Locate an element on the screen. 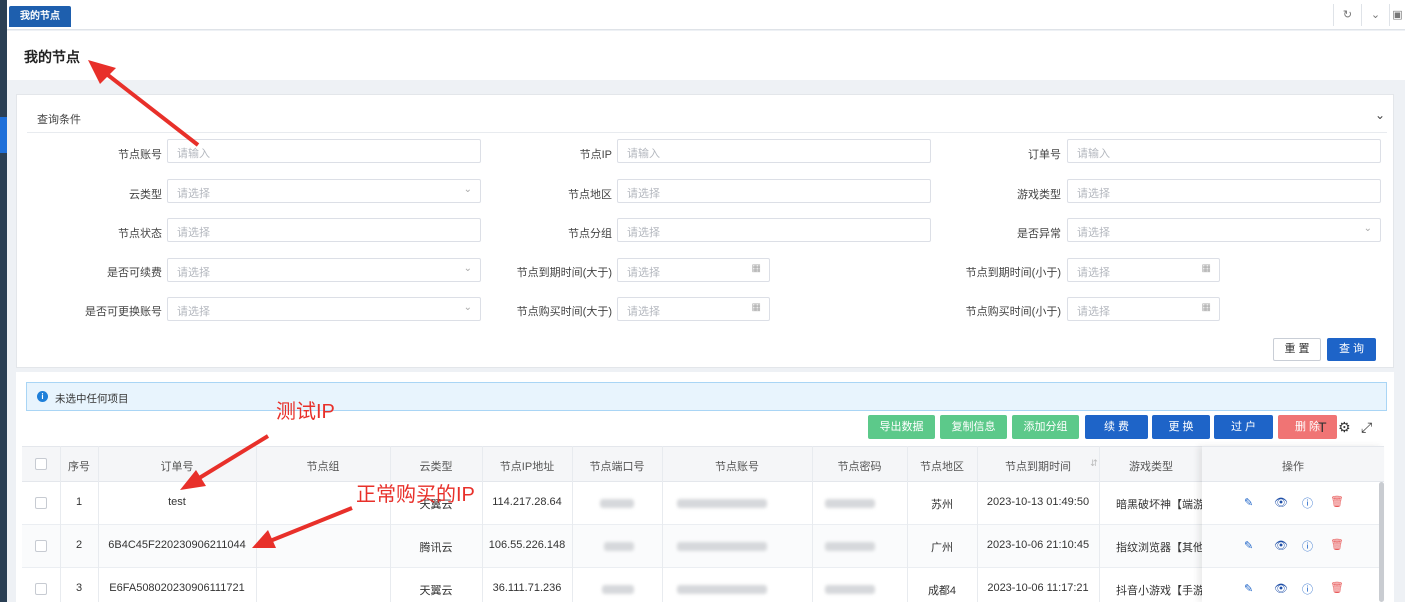 The height and width of the screenshot is (602, 1405). cell-no: 2 is located at coordinates (79, 545).